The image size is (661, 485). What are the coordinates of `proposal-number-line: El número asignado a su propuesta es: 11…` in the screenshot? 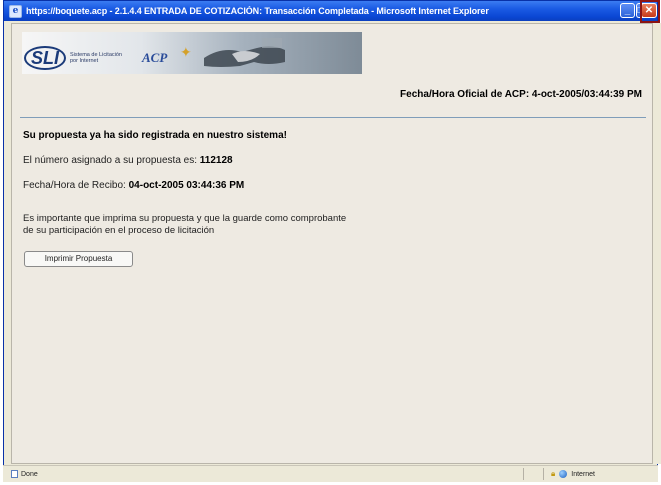 It's located at (128, 160).